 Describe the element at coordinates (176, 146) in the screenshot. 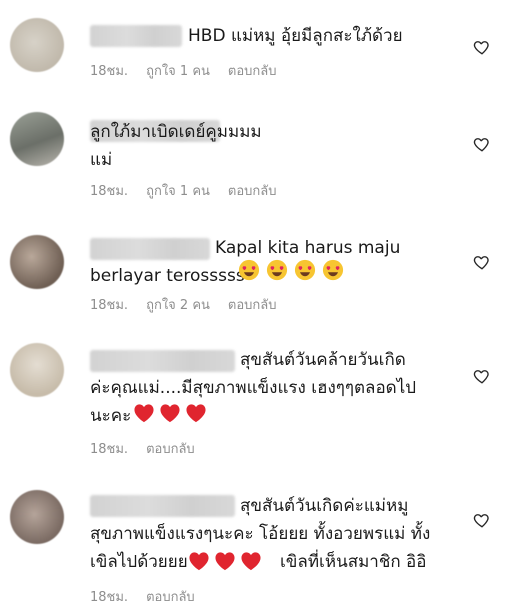

I see `comment-text: ลูกใภ้มาเบิดเดย์คูมมมม แม่` at that location.